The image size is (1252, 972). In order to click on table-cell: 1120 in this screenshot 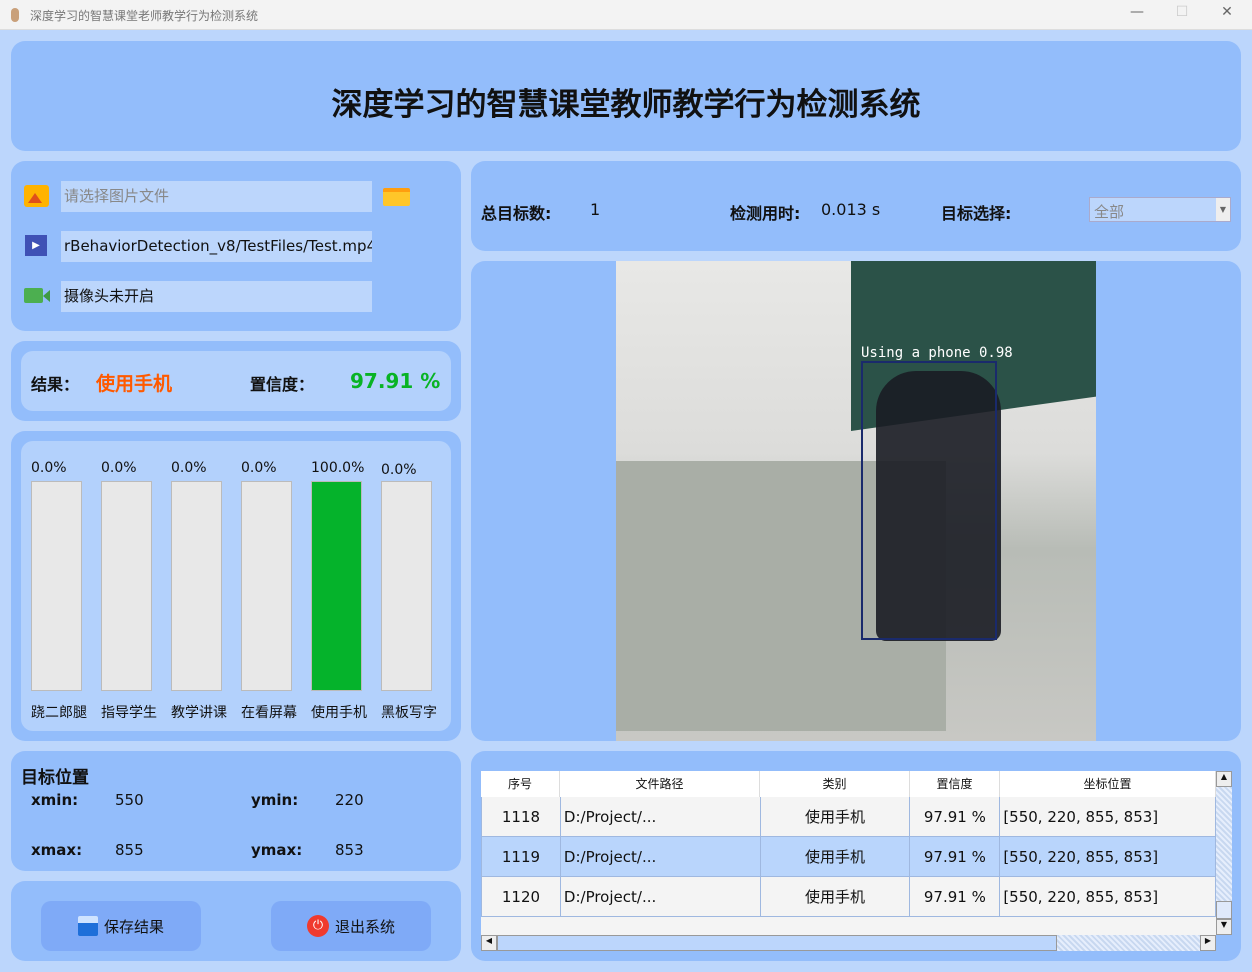, I will do `click(521, 896)`.